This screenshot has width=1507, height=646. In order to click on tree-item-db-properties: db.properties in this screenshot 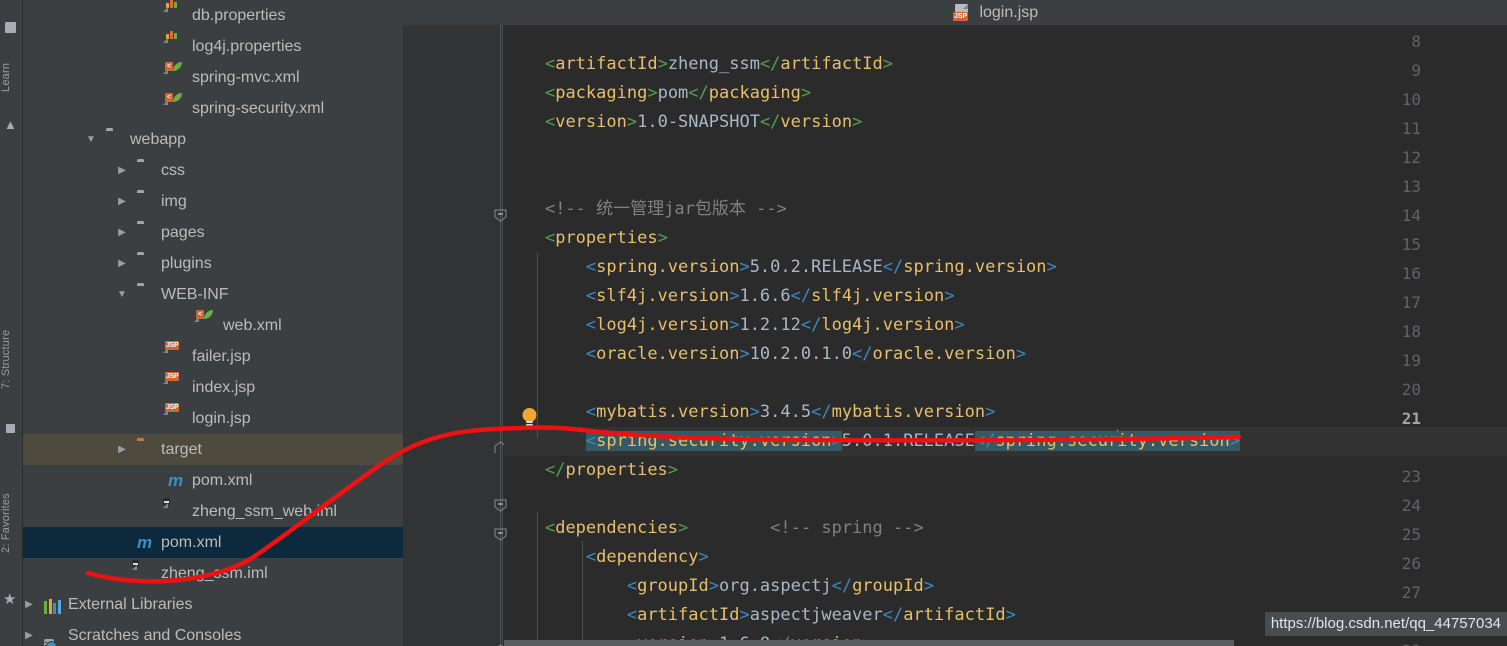, I will do `click(212, 15)`.